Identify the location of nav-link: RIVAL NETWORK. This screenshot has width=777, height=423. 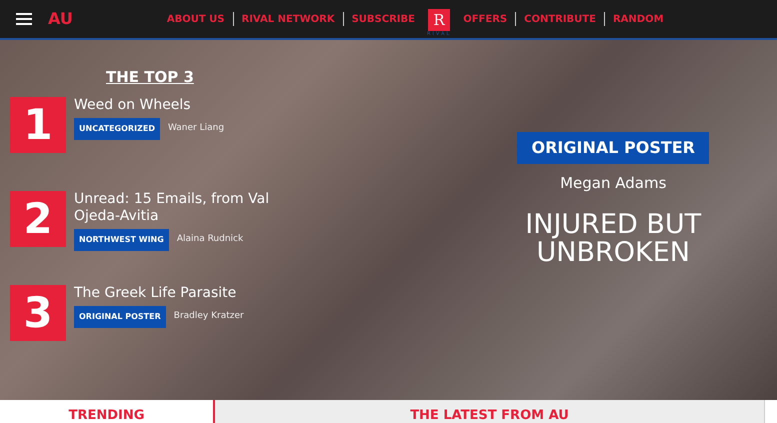
(288, 19).